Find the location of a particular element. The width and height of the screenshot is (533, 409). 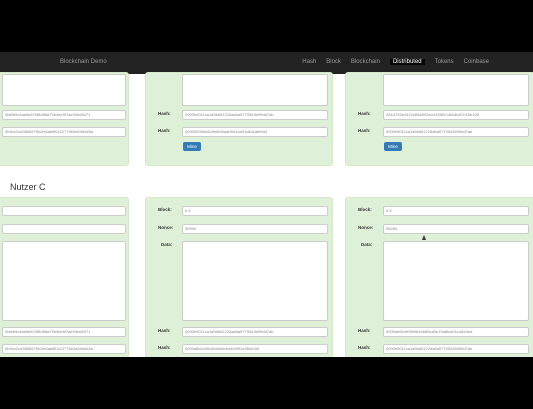

hash-field: 0000ae6b4e0fe9b44b80ea5e15a8fca01c45a3ea is located at coordinates (456, 332).